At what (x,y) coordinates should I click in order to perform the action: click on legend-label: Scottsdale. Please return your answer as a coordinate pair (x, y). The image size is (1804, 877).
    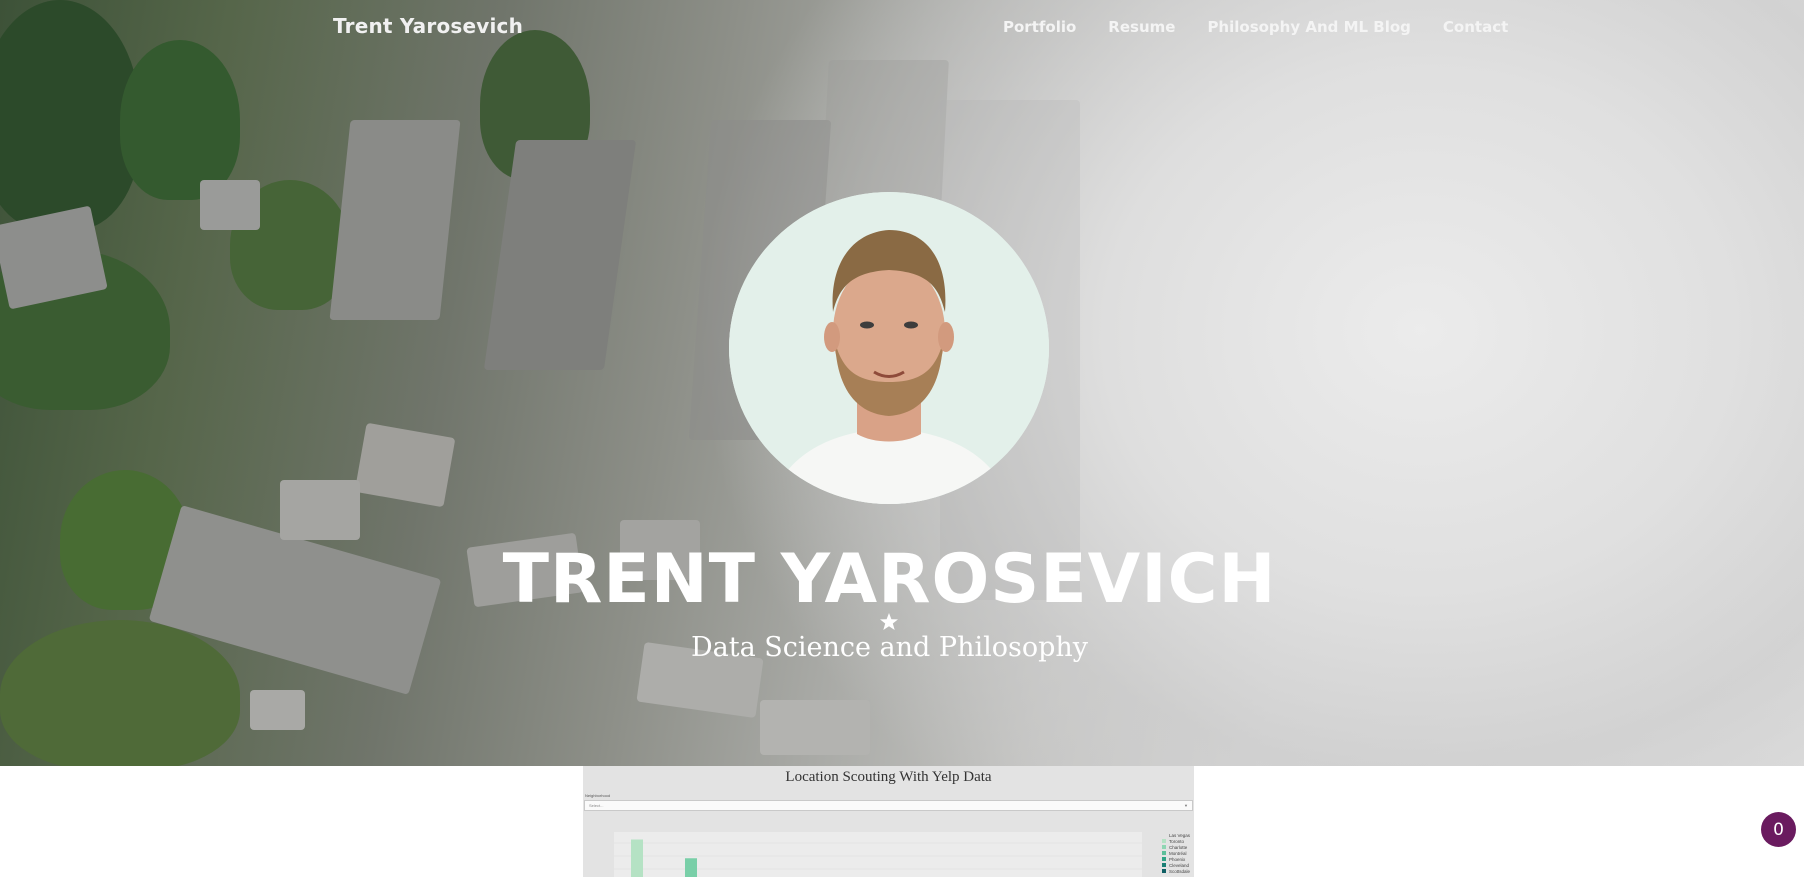
    Looking at the image, I should click on (1180, 871).